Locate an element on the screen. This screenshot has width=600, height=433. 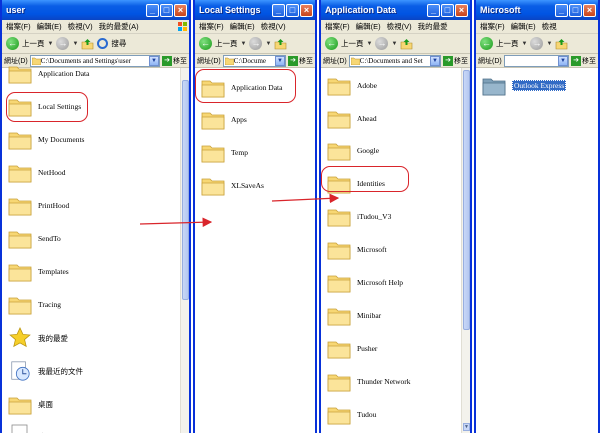
address-field: C:\Docume ▼ is located at coordinates (254, 60).